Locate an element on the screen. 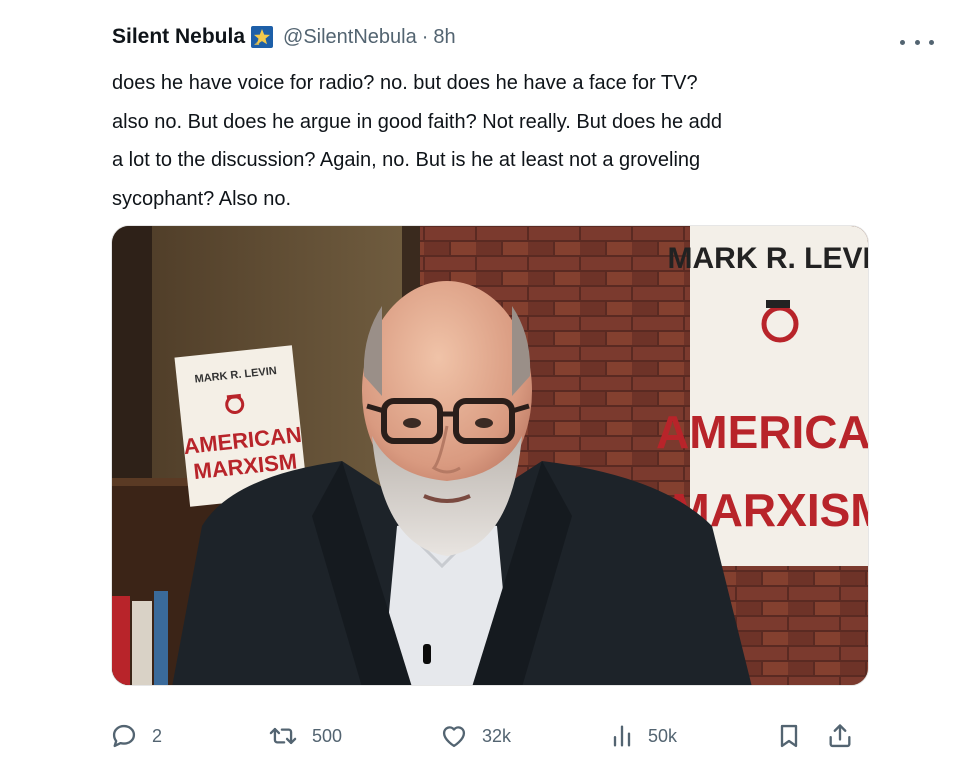 This screenshot has width=968, height=781. timestamp: 8h is located at coordinates (444, 37).